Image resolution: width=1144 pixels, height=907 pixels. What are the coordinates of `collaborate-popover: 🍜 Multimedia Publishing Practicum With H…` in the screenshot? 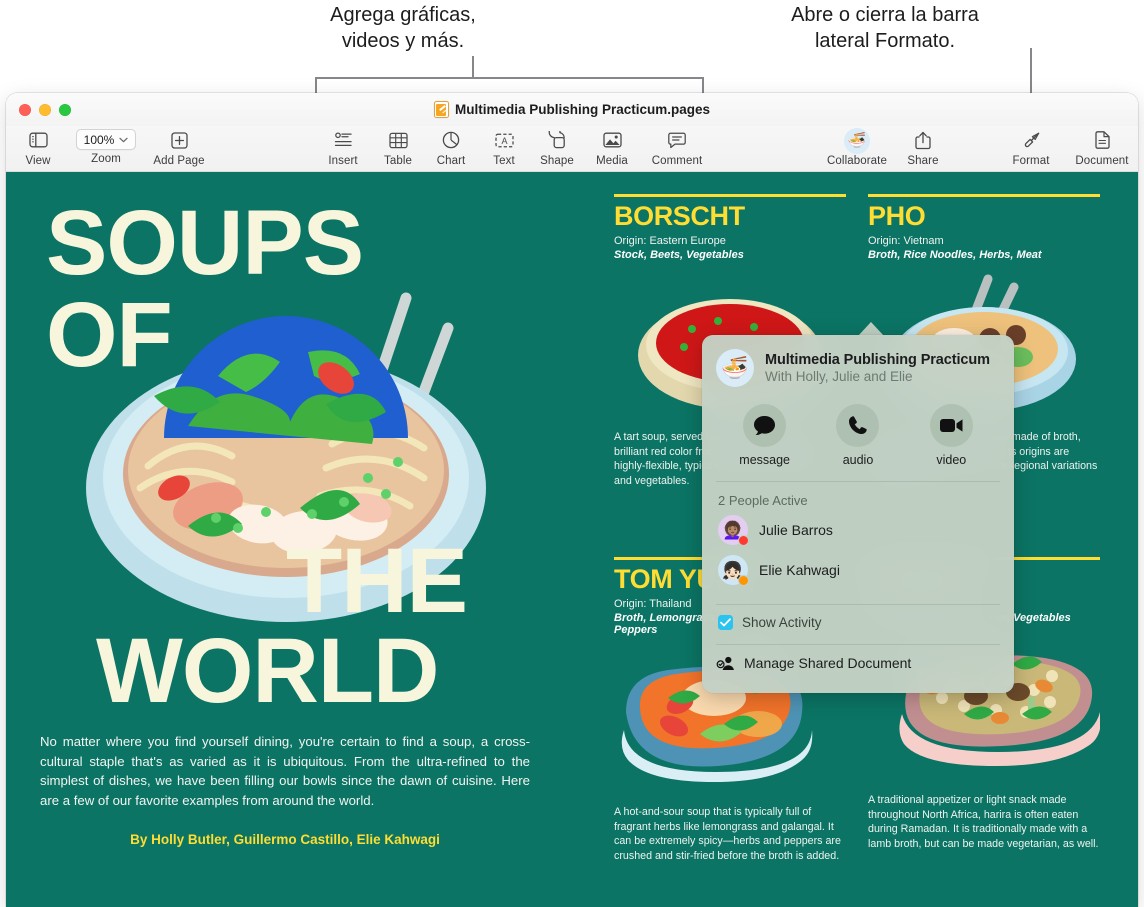 It's located at (858, 514).